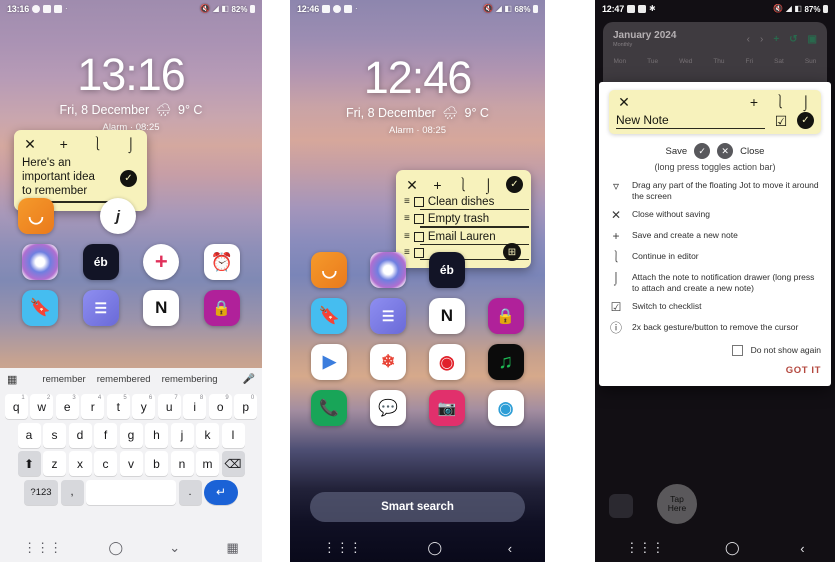  Describe the element at coordinates (16, 406) in the screenshot. I see `key-q: 1q` at that location.